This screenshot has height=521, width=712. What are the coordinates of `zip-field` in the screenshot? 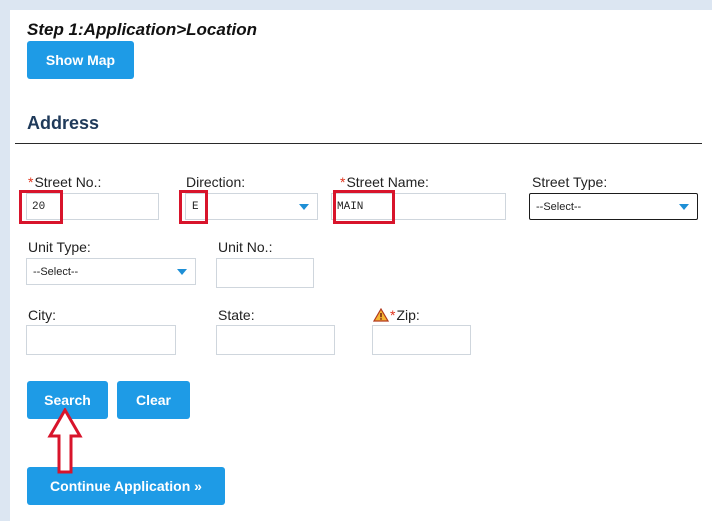 It's located at (421, 340).